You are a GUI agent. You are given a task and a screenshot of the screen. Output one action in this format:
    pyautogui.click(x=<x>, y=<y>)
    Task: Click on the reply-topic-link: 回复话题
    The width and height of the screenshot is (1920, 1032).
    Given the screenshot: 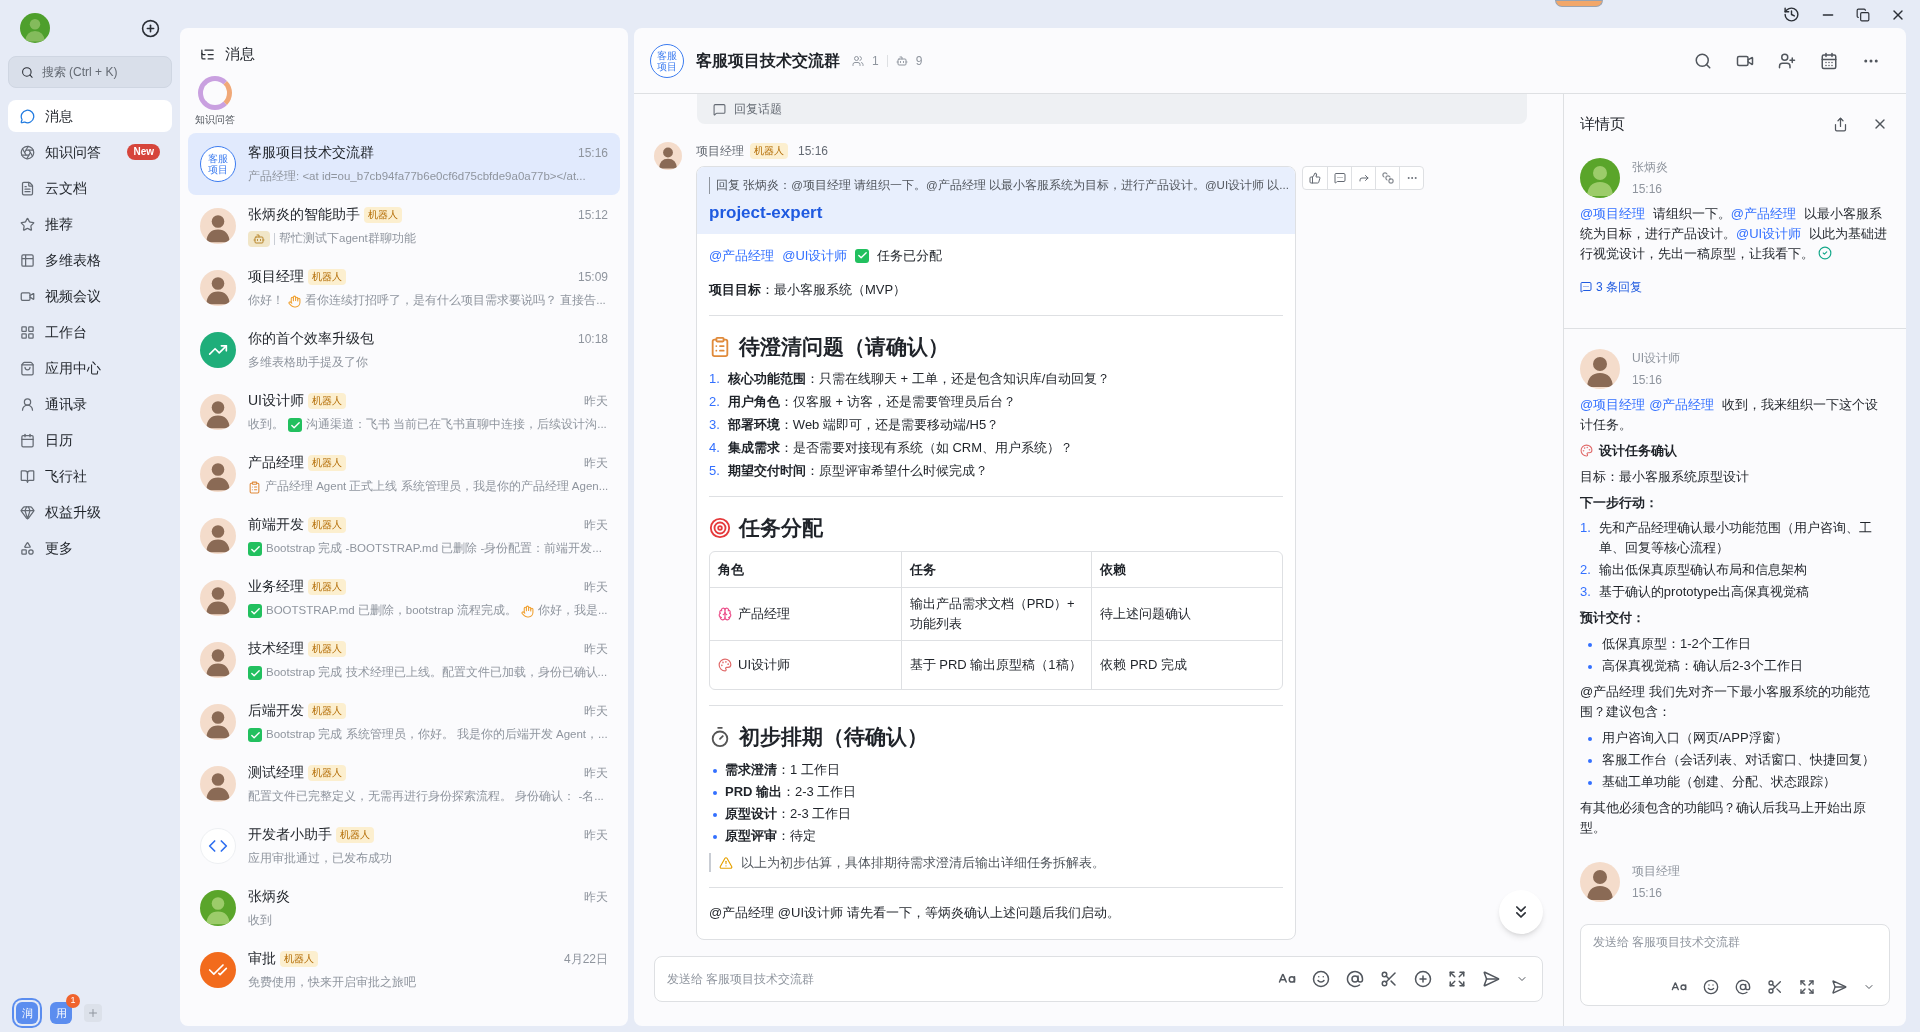 What is the action you would take?
    pyautogui.click(x=758, y=109)
    